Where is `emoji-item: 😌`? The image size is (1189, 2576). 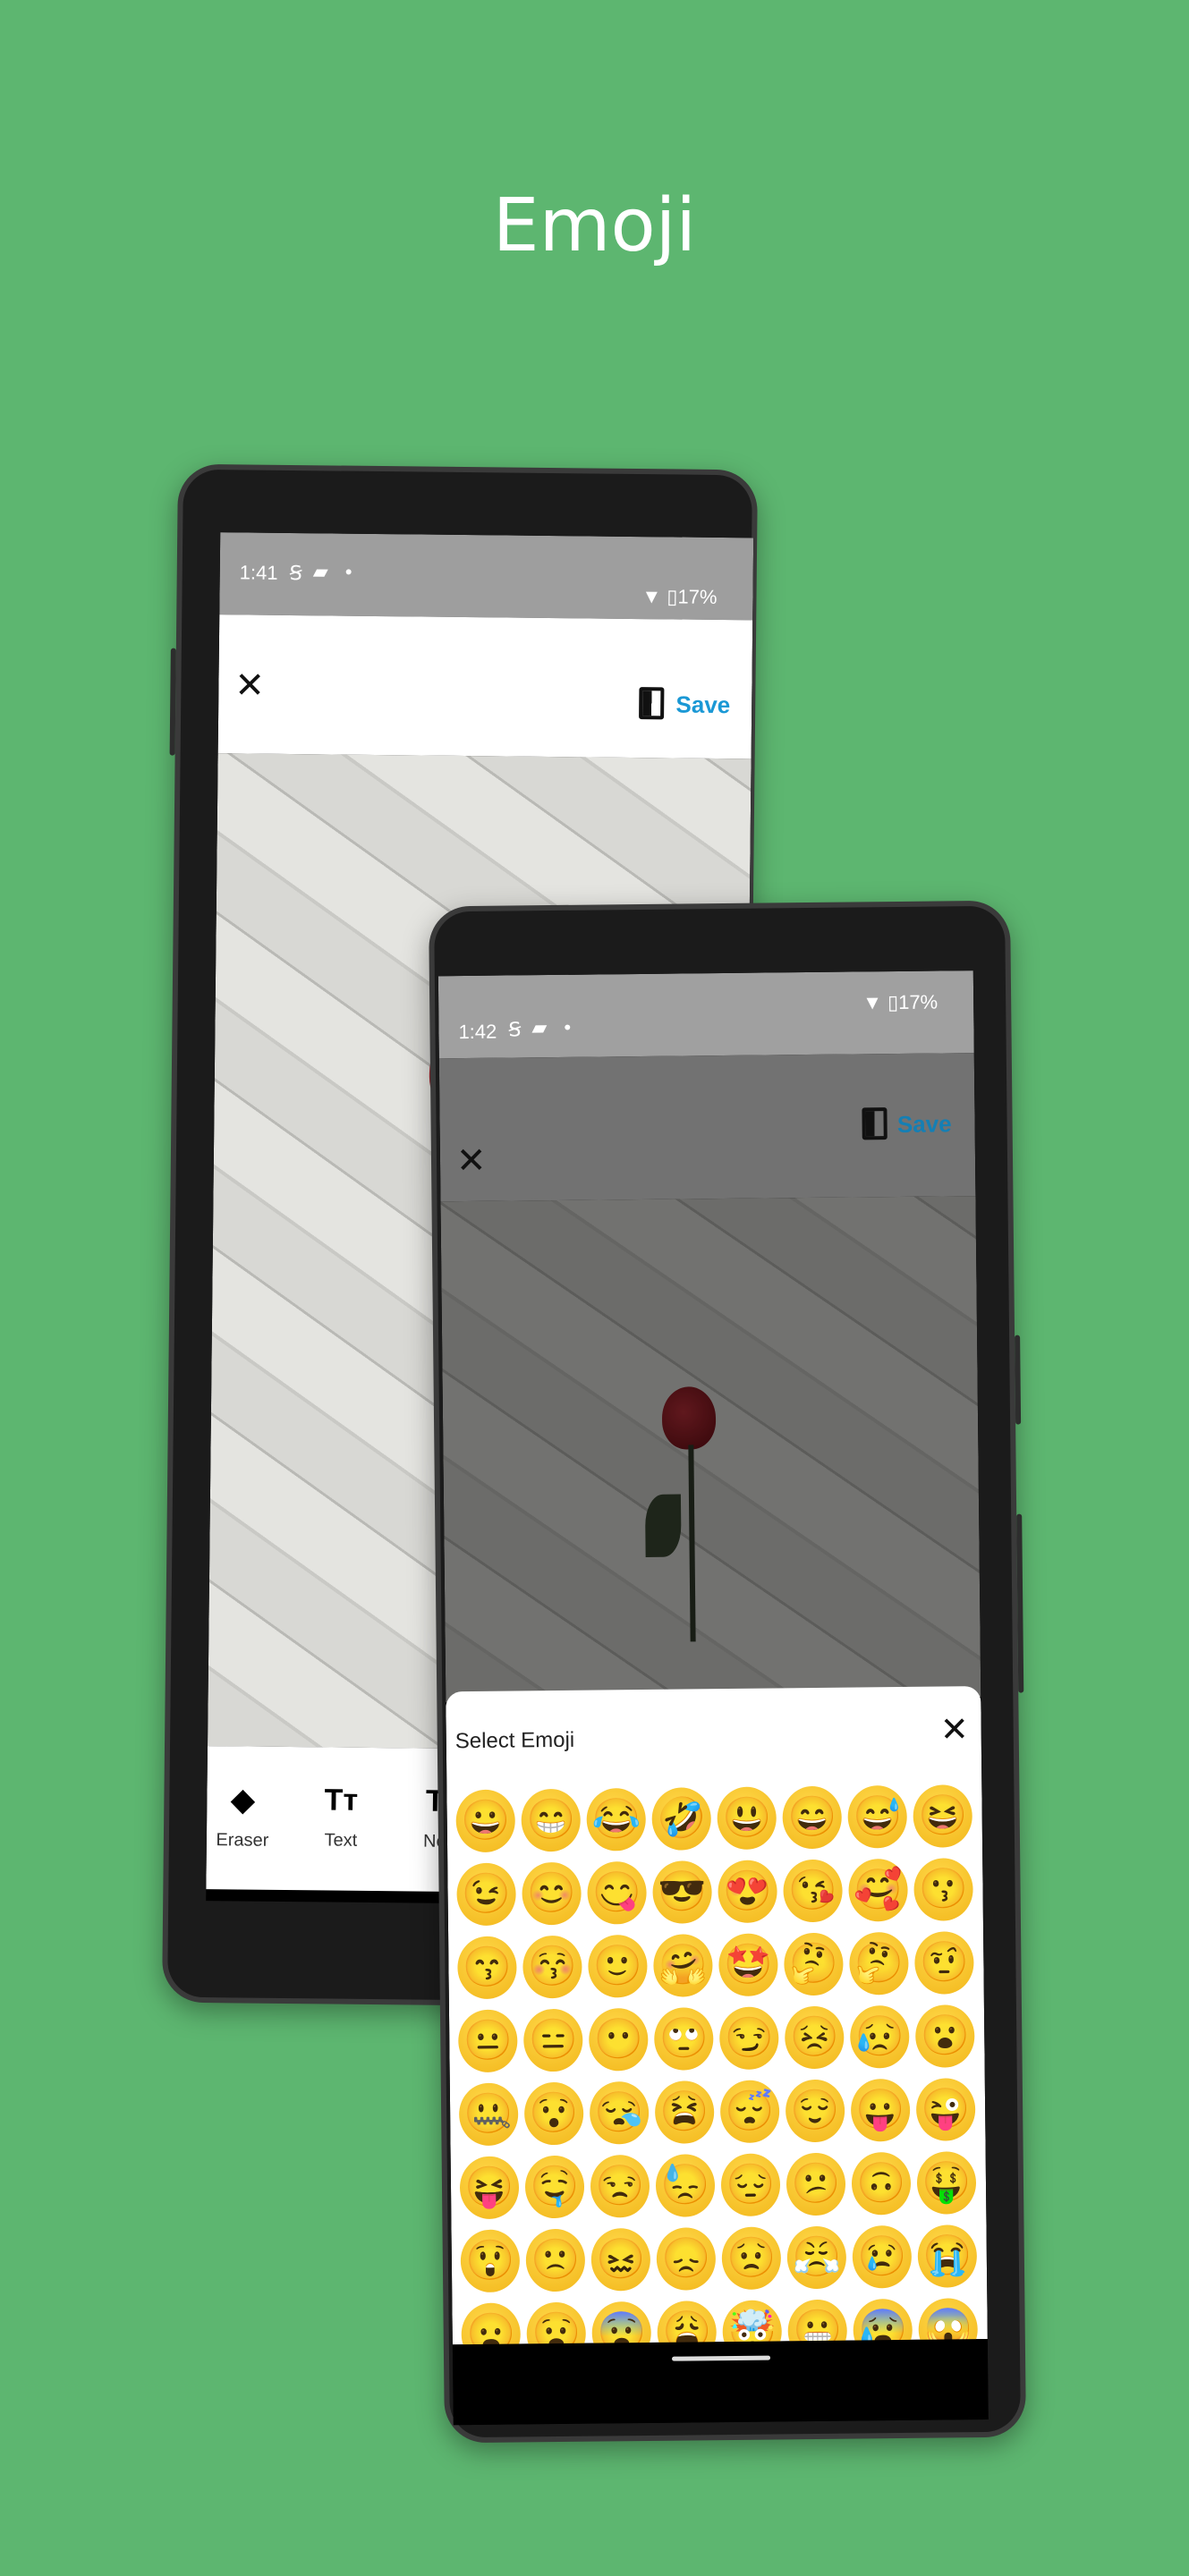 emoji-item: 😌 is located at coordinates (815, 2111).